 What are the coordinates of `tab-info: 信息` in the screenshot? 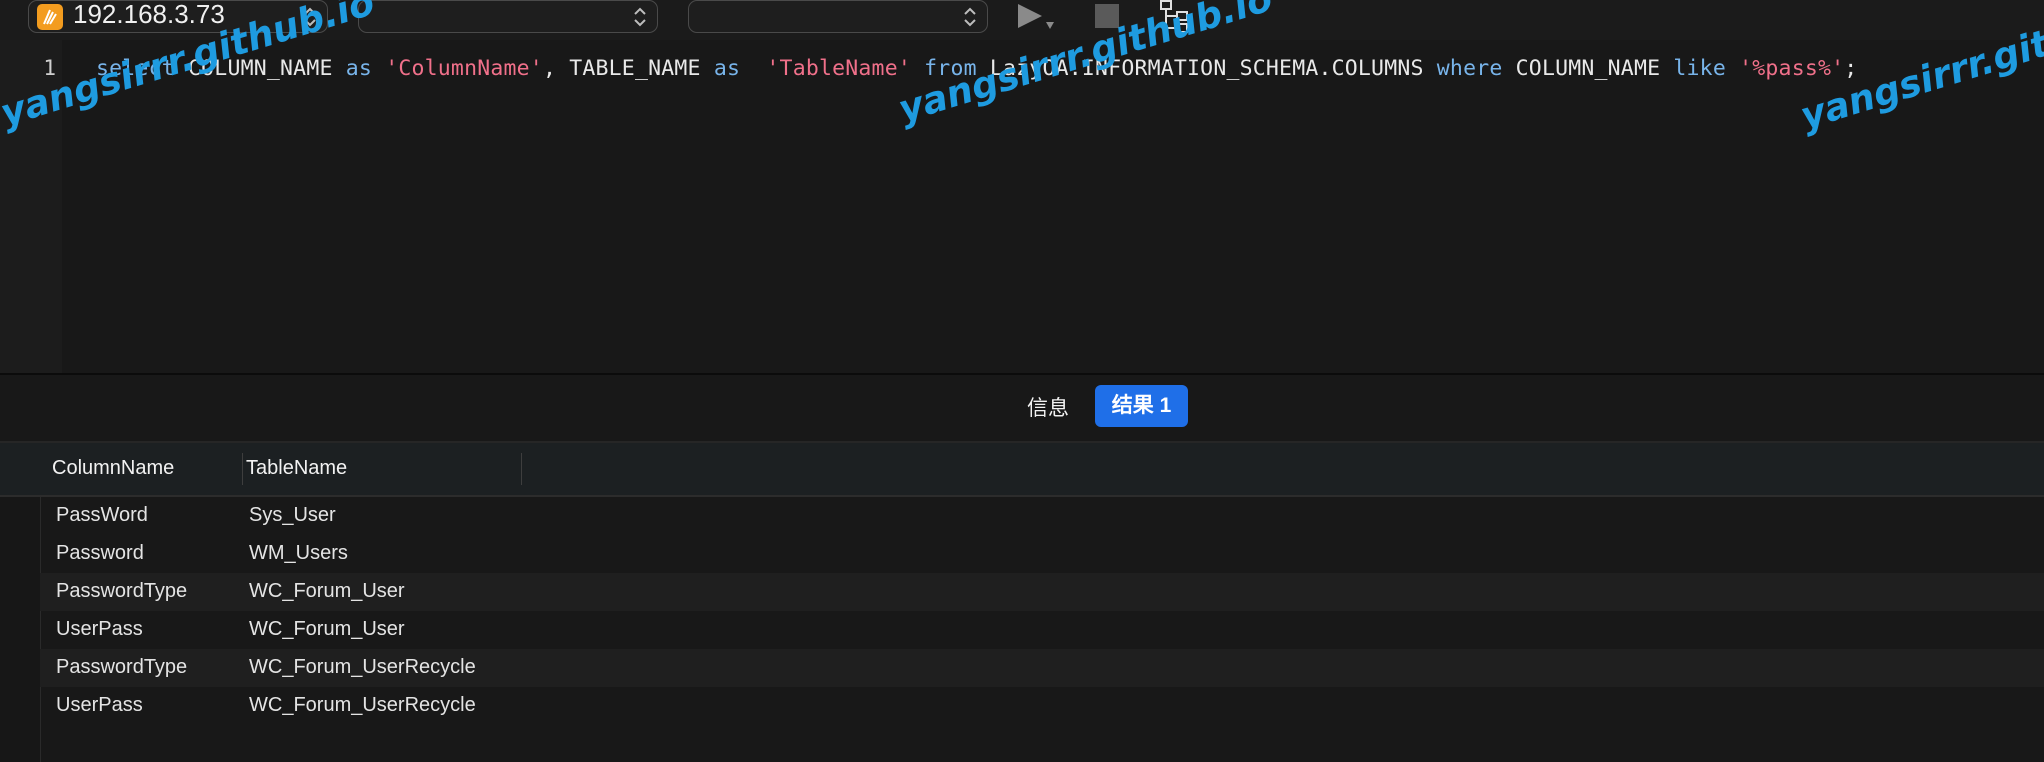 It's located at (1048, 407).